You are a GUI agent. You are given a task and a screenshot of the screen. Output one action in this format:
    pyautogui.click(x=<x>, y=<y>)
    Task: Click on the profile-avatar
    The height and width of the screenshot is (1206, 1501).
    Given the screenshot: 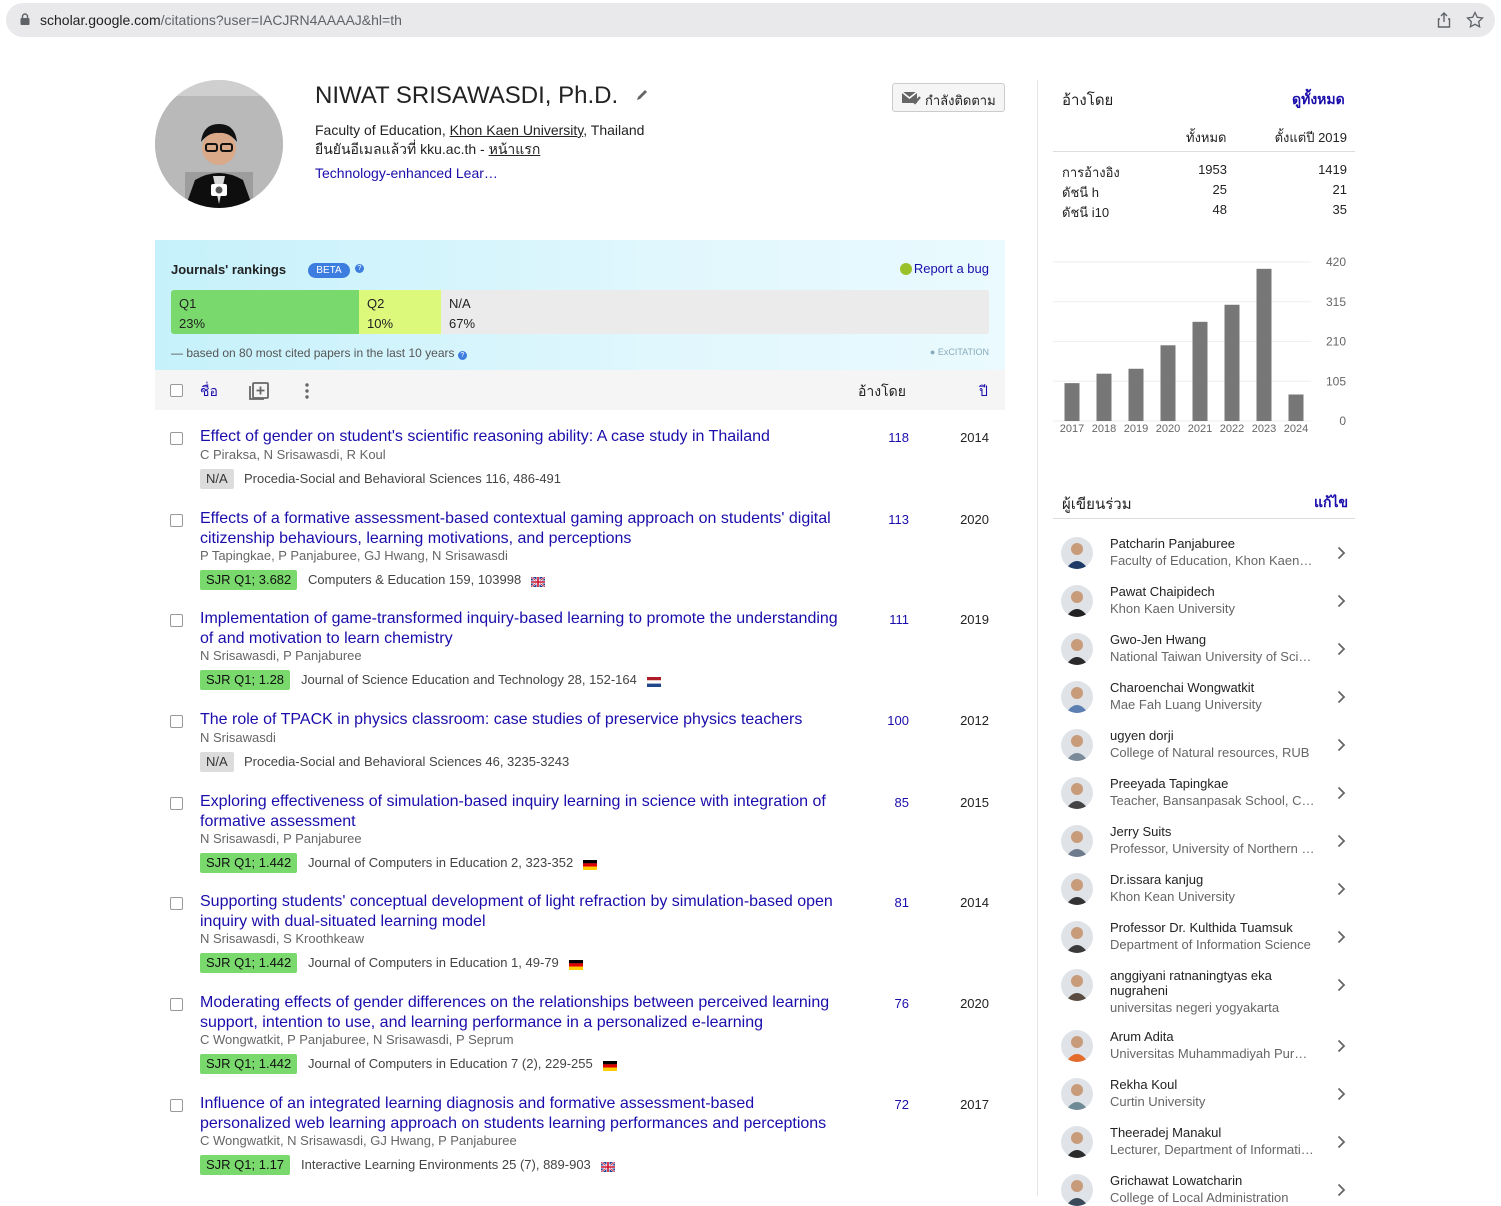 What is the action you would take?
    pyautogui.click(x=219, y=144)
    